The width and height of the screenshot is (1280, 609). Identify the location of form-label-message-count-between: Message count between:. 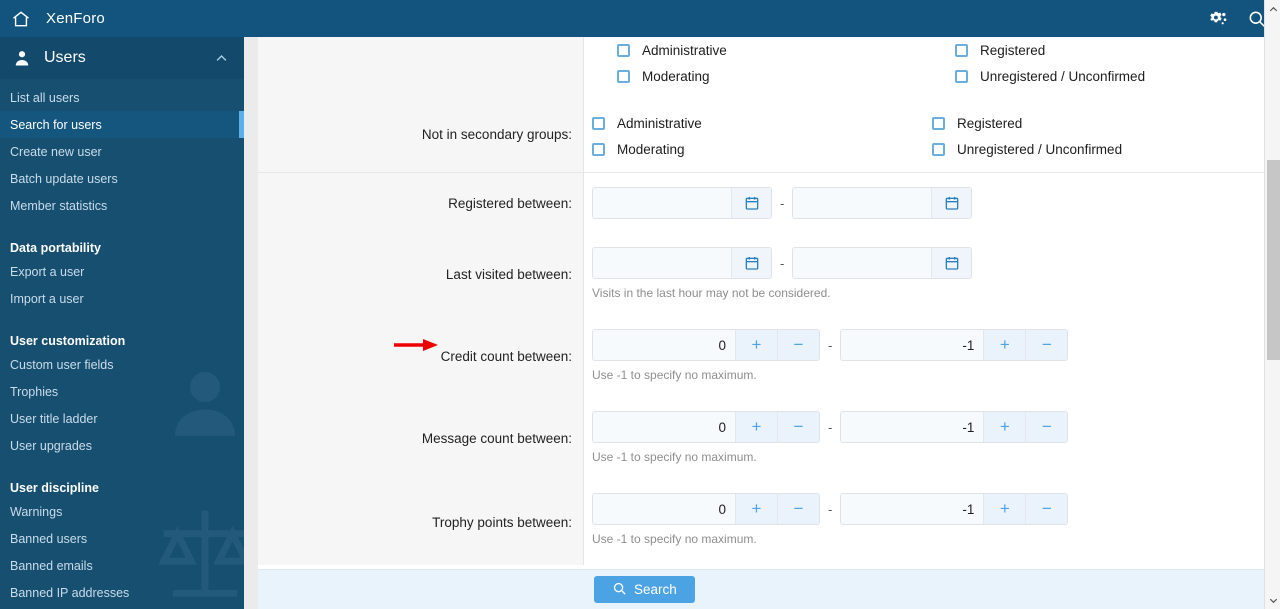
(421, 438).